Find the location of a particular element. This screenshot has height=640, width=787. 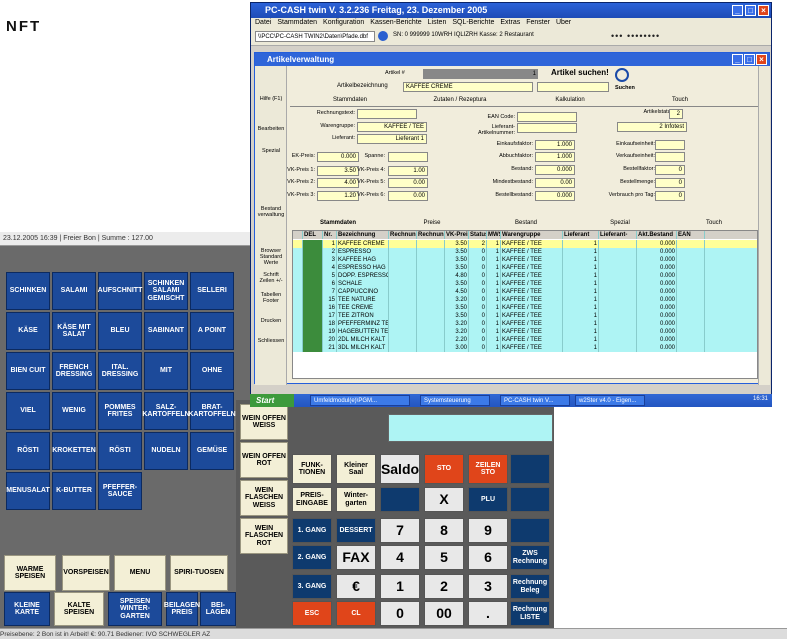

key-2: 0 is located at coordinates (400, 613).